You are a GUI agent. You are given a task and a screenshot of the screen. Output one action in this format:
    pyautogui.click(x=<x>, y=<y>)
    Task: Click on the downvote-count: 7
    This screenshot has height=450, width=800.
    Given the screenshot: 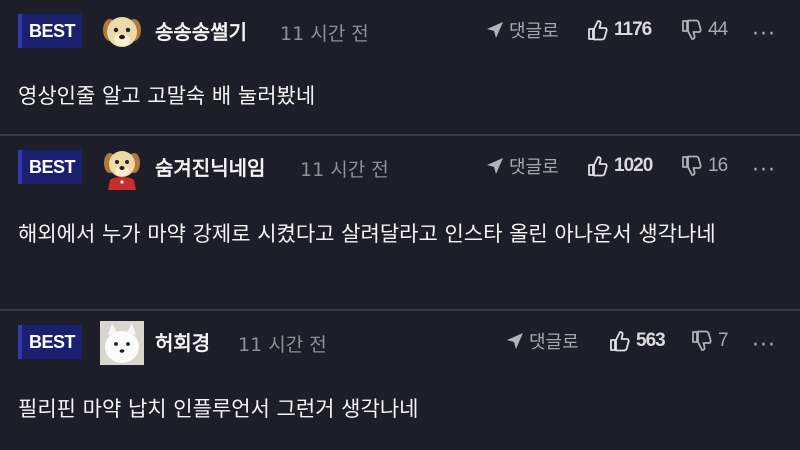 What is the action you would take?
    pyautogui.click(x=723, y=340)
    